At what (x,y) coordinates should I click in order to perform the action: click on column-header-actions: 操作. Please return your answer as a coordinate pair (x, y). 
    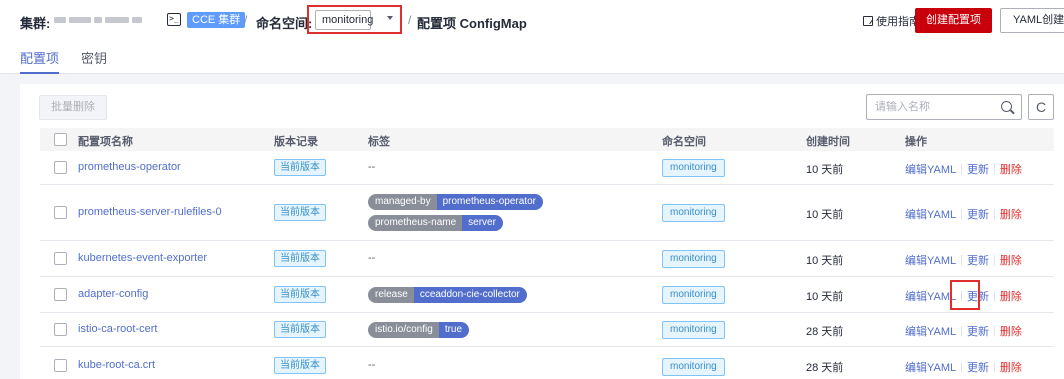
    Looking at the image, I should click on (916, 142).